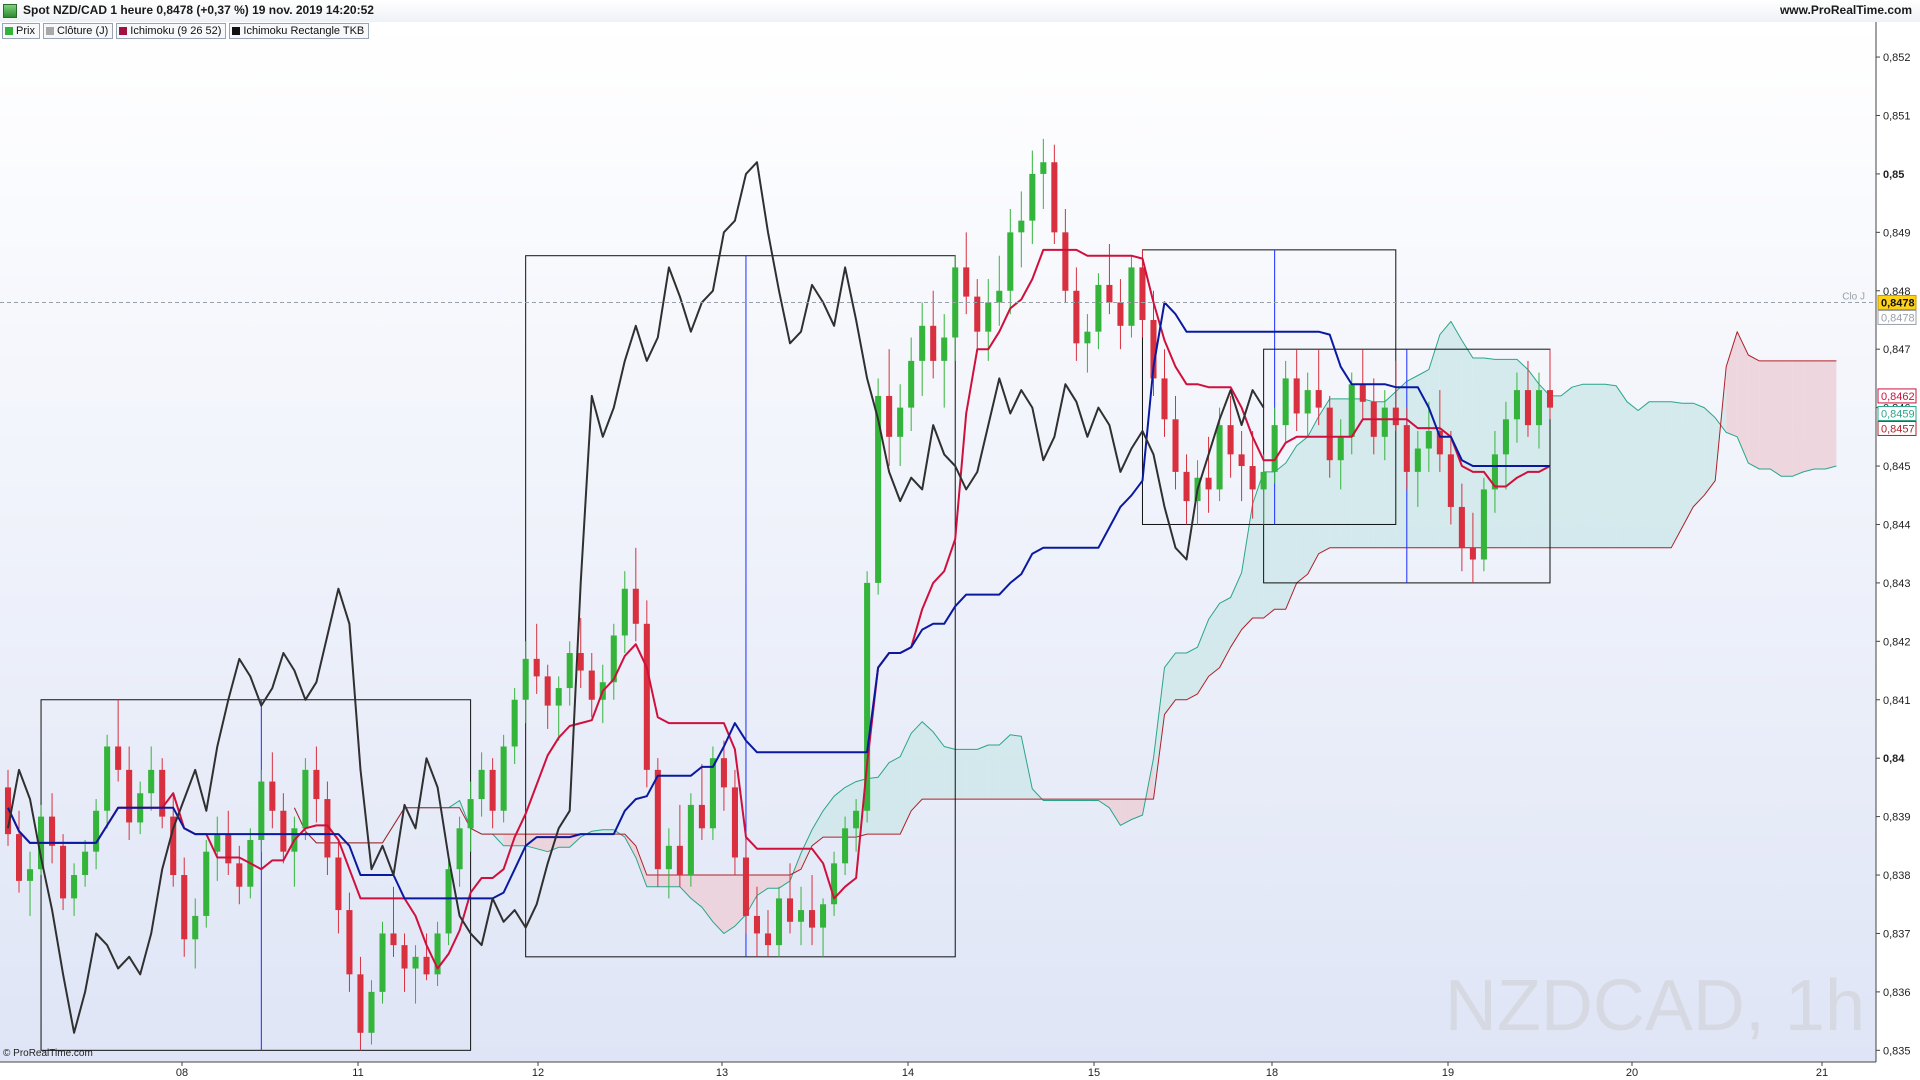  What do you see at coordinates (1897, 233) in the screenshot?
I see `y-tick-label: 0,849` at bounding box center [1897, 233].